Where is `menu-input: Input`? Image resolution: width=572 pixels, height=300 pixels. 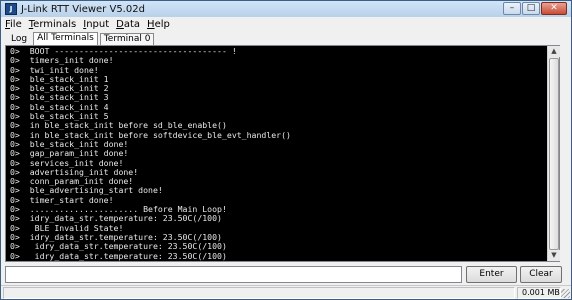 menu-input: Input is located at coordinates (96, 24).